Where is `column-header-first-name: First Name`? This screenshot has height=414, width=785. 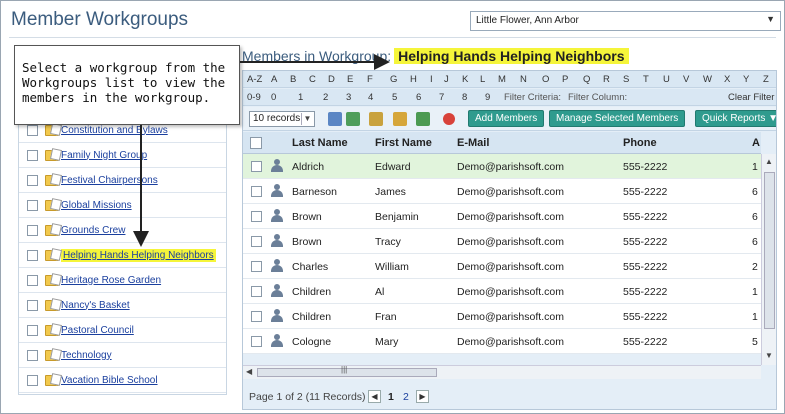
column-header-first-name: First Name is located at coordinates (403, 143).